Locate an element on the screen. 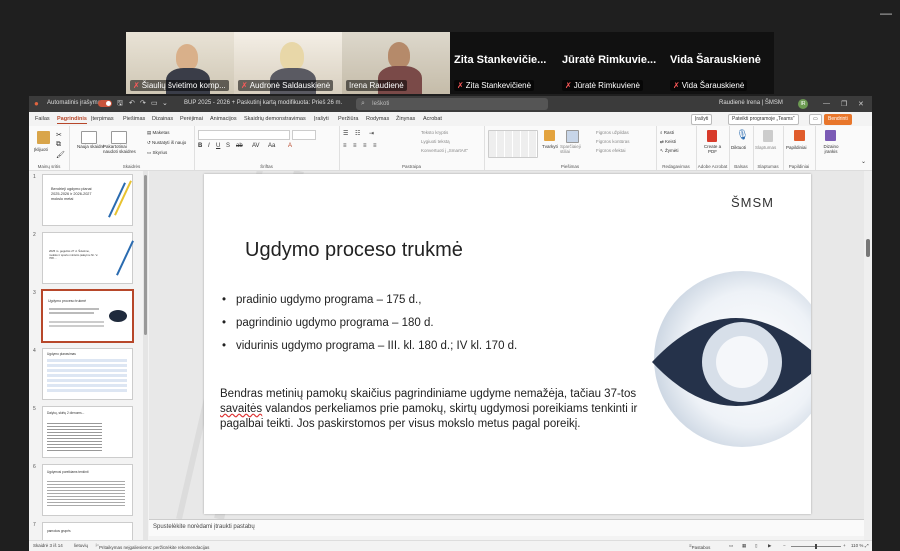 This screenshot has width=900, height=551. smartart-button: Konvertuoti į „SmartArt“ is located at coordinates (444, 150).